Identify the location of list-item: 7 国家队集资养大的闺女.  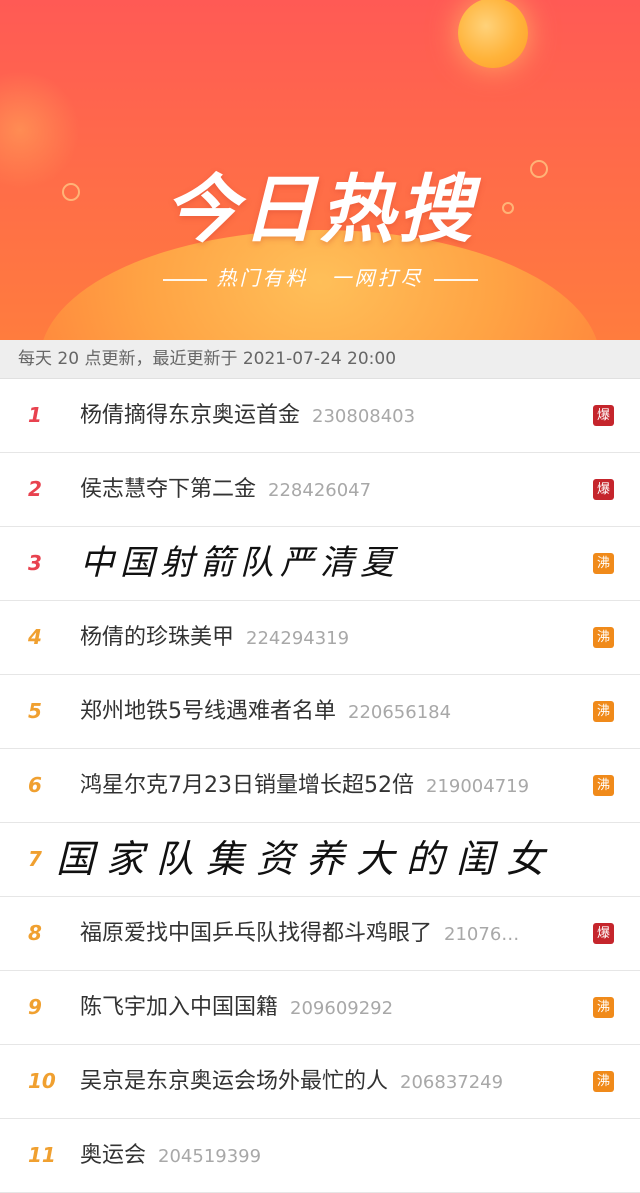
(320, 860).